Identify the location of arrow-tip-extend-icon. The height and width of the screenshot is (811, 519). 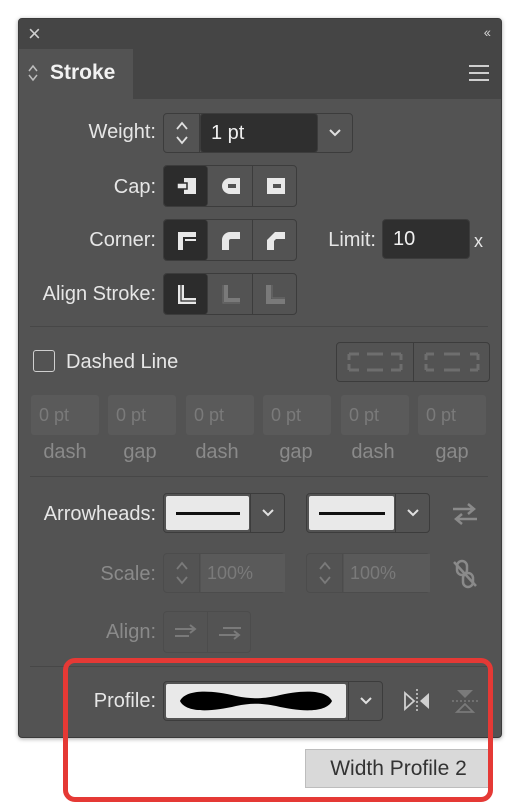
(185, 630).